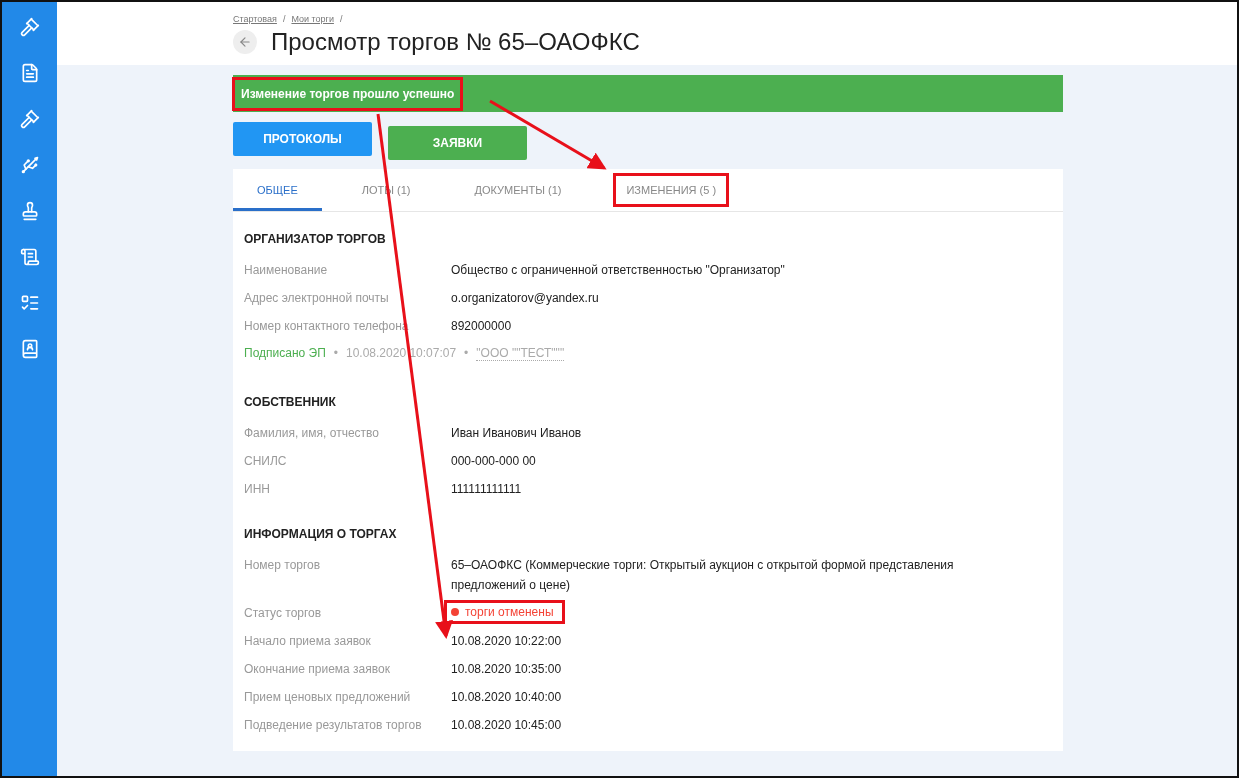 The width and height of the screenshot is (1239, 778). What do you see at coordinates (286, 270) in the screenshot?
I see `field-label: Наименование` at bounding box center [286, 270].